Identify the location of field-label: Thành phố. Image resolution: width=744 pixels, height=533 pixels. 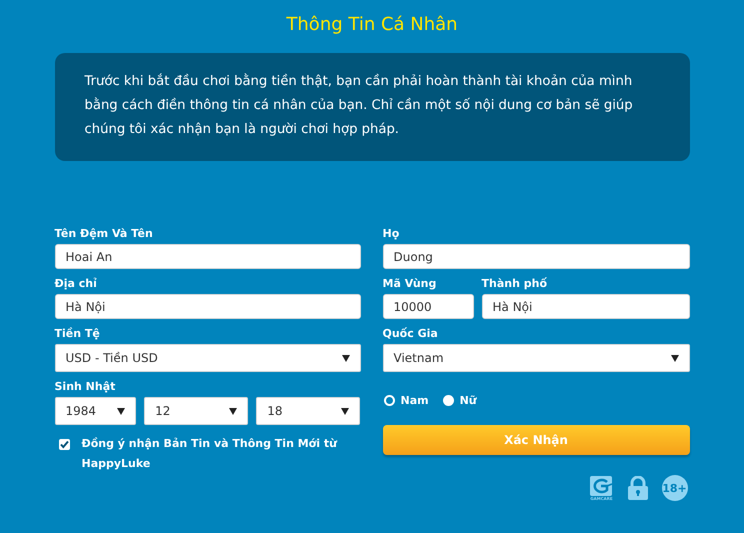
(515, 284).